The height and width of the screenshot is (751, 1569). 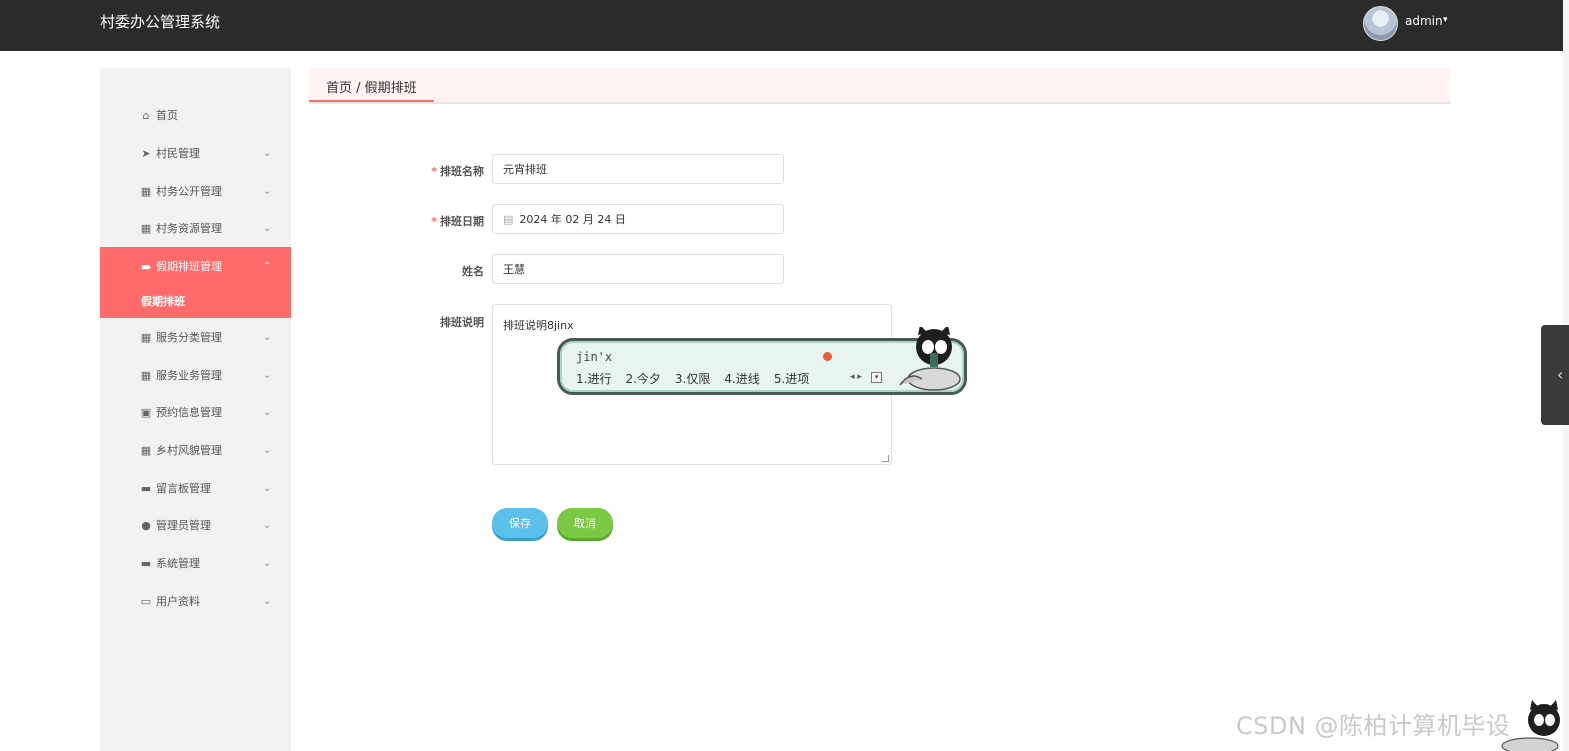 What do you see at coordinates (1373, 726) in the screenshot?
I see `watermark: CSDN @陈柏计算机毕设` at bounding box center [1373, 726].